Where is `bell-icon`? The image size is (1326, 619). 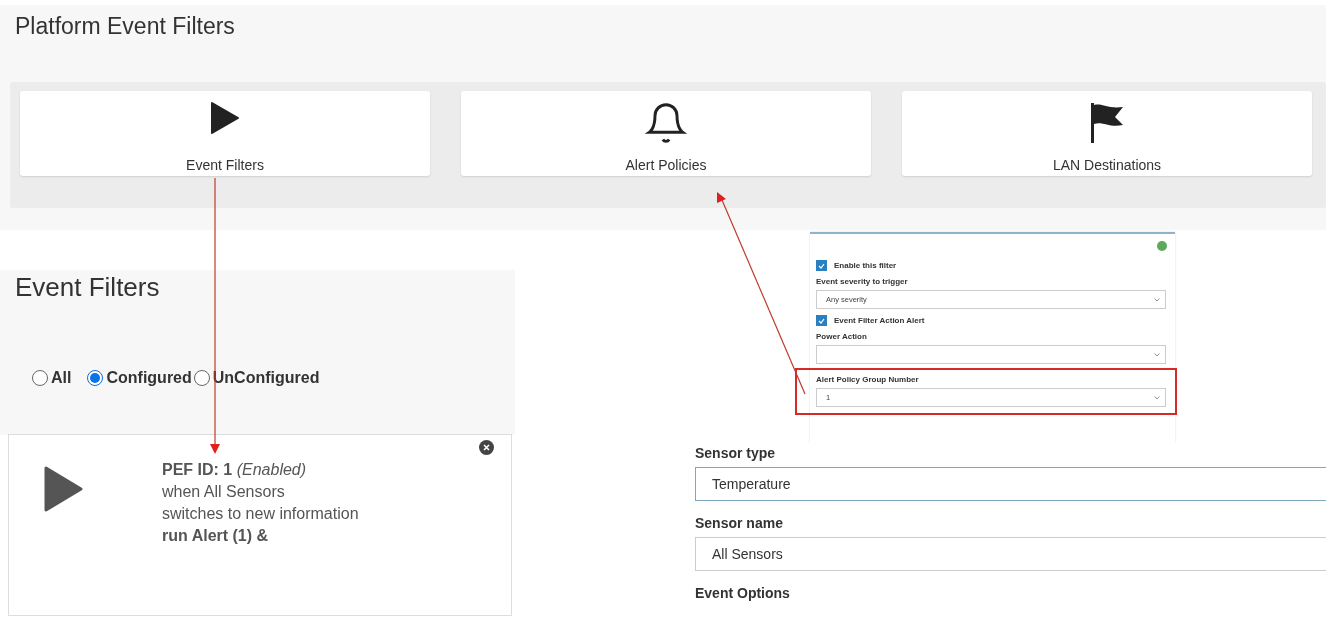 bell-icon is located at coordinates (666, 123).